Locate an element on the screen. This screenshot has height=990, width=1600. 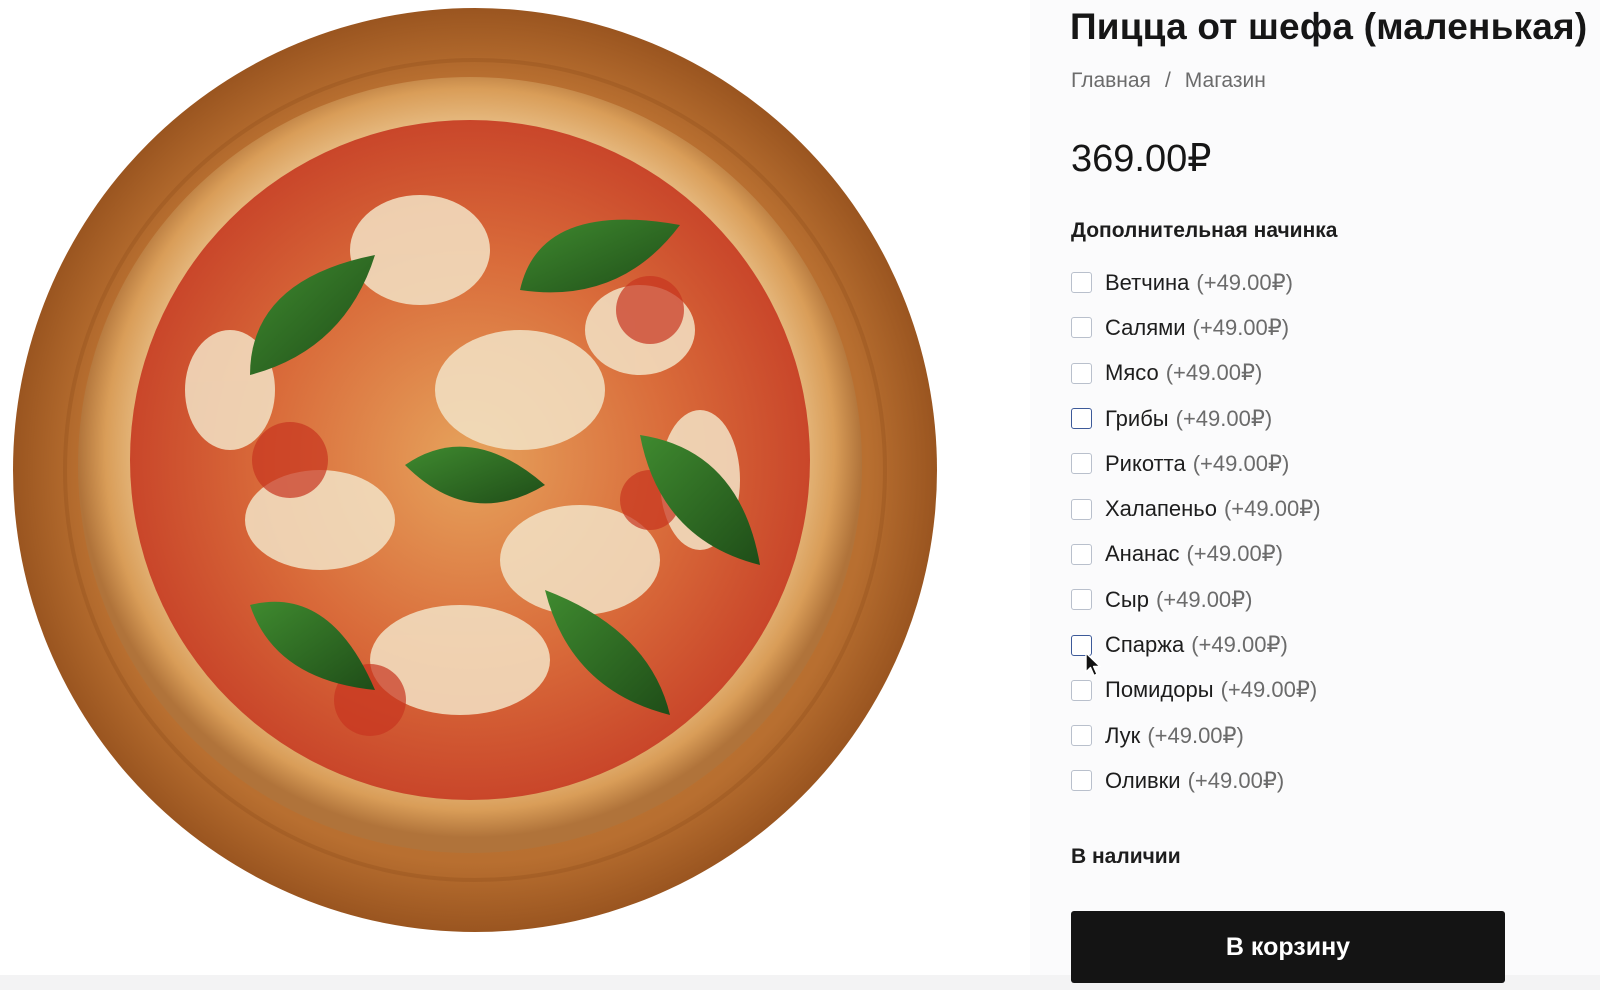
addon-name: Ветчина is located at coordinates (1147, 282).